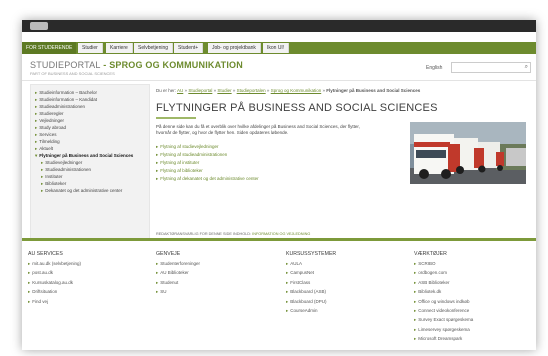  I want to click on footer-link: ▸ Limeservey spørgeskema, so click(443, 330).